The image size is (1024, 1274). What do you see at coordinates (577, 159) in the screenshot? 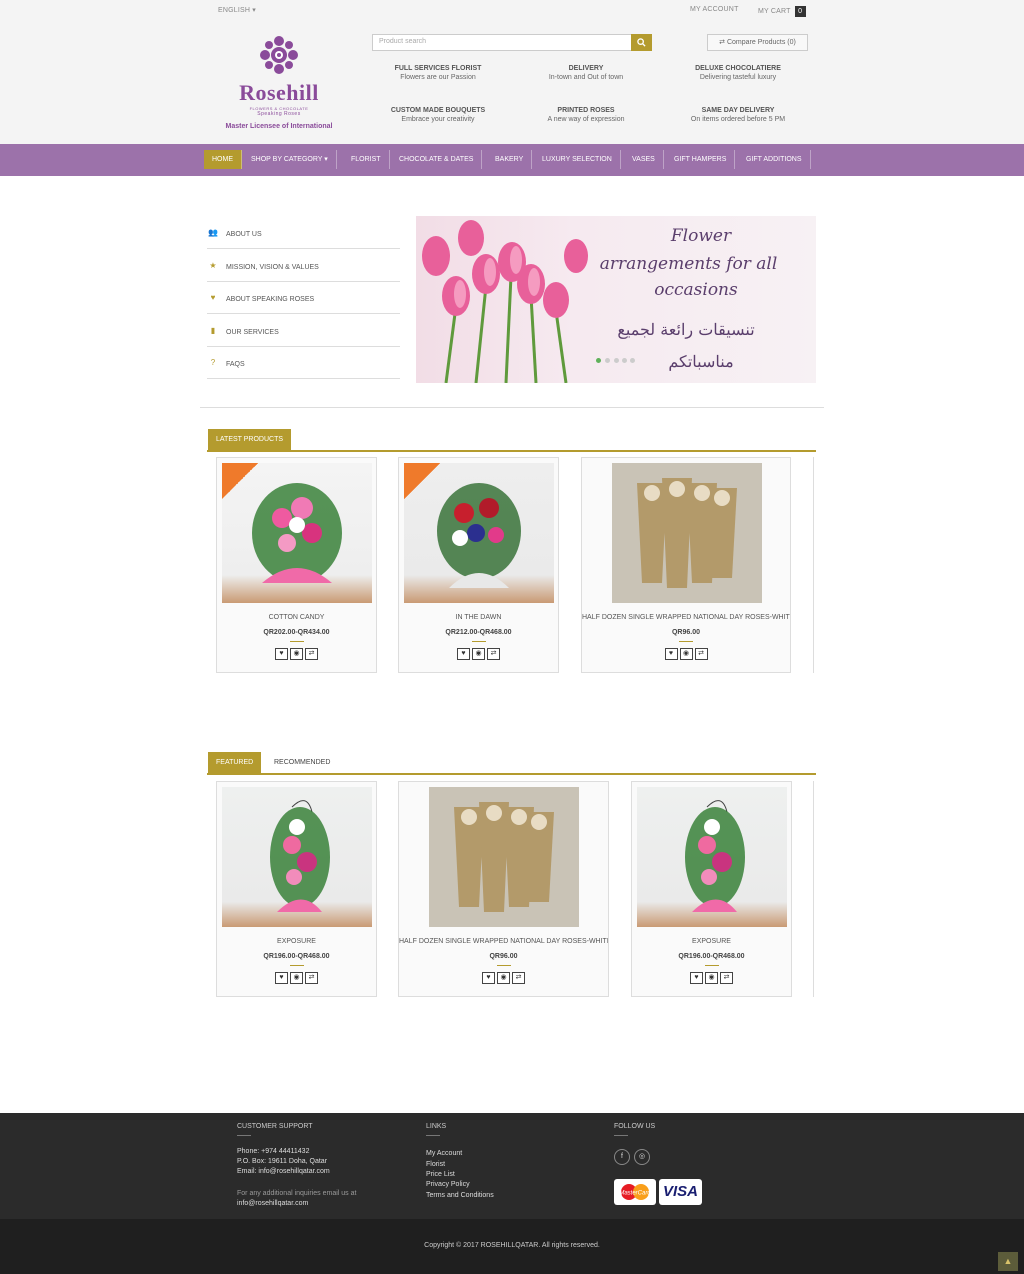
I see `nav-luxury-selection: LUXURY SELECTION` at bounding box center [577, 159].